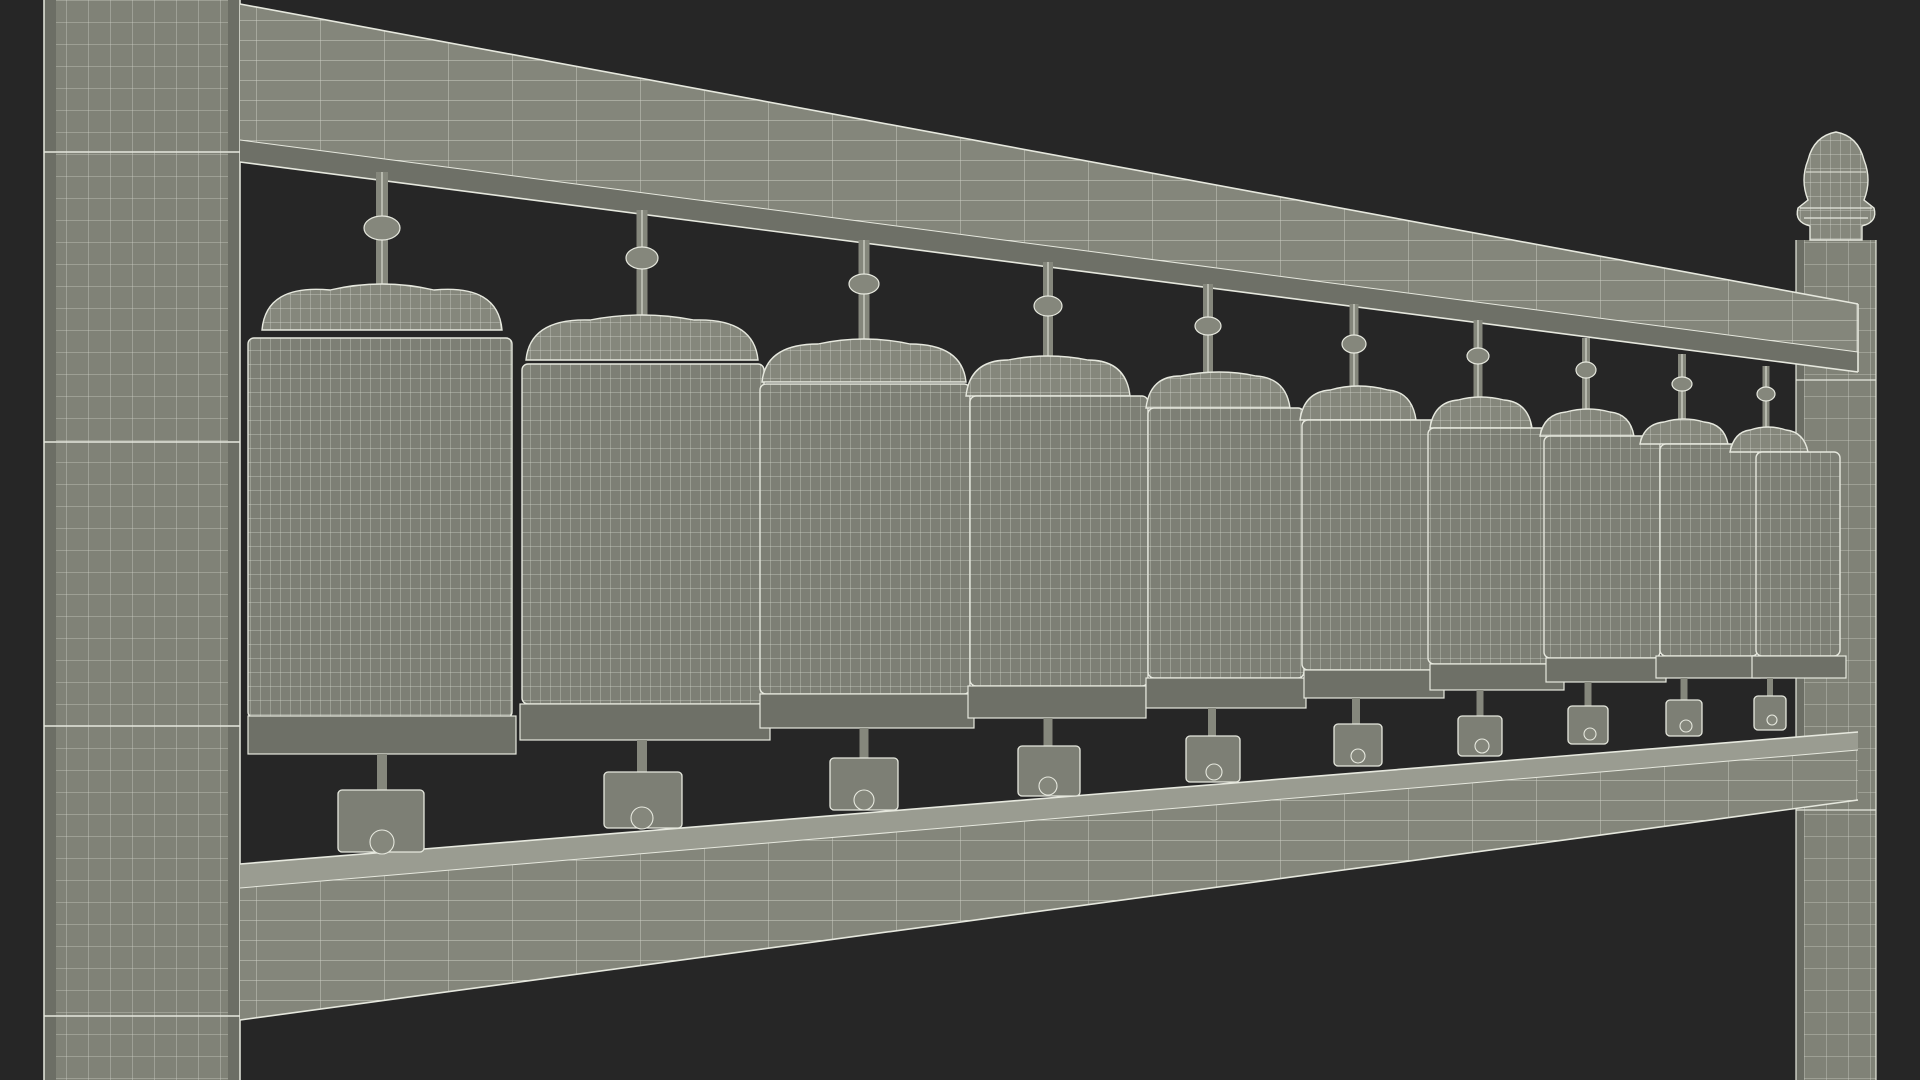  I want to click on post-finial, so click(1836, 186).